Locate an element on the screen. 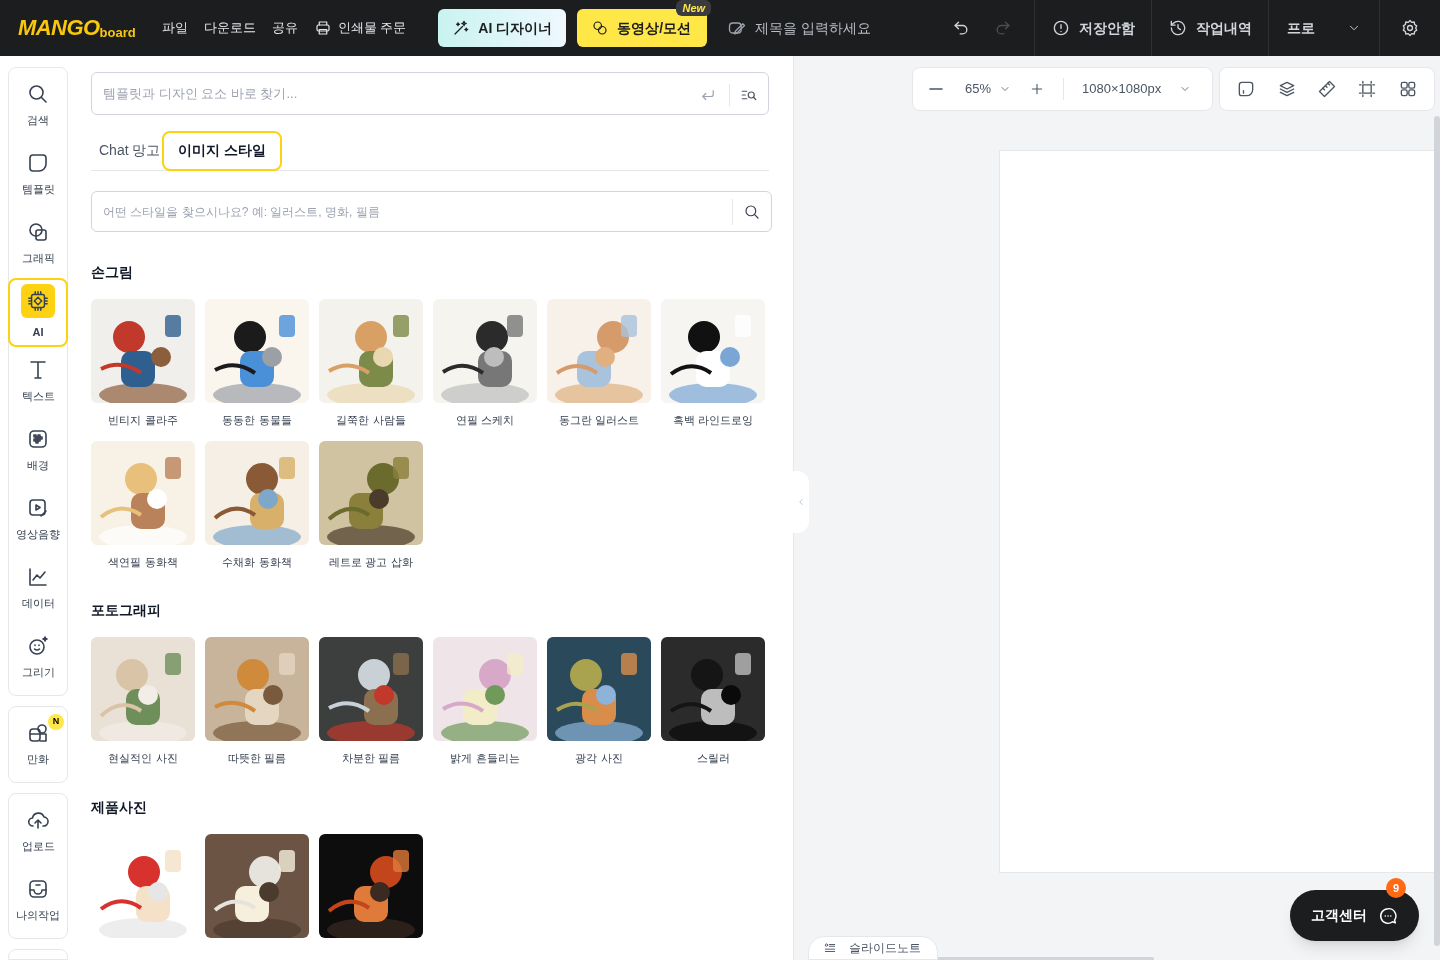 The image size is (1440, 960). save-status-button: 저장안함 is located at coordinates (1093, 28).